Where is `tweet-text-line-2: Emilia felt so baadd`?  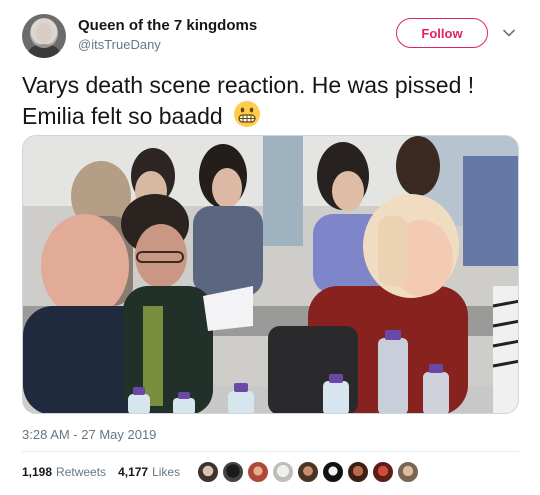 tweet-text-line-2: Emilia felt so baadd is located at coordinates (122, 116).